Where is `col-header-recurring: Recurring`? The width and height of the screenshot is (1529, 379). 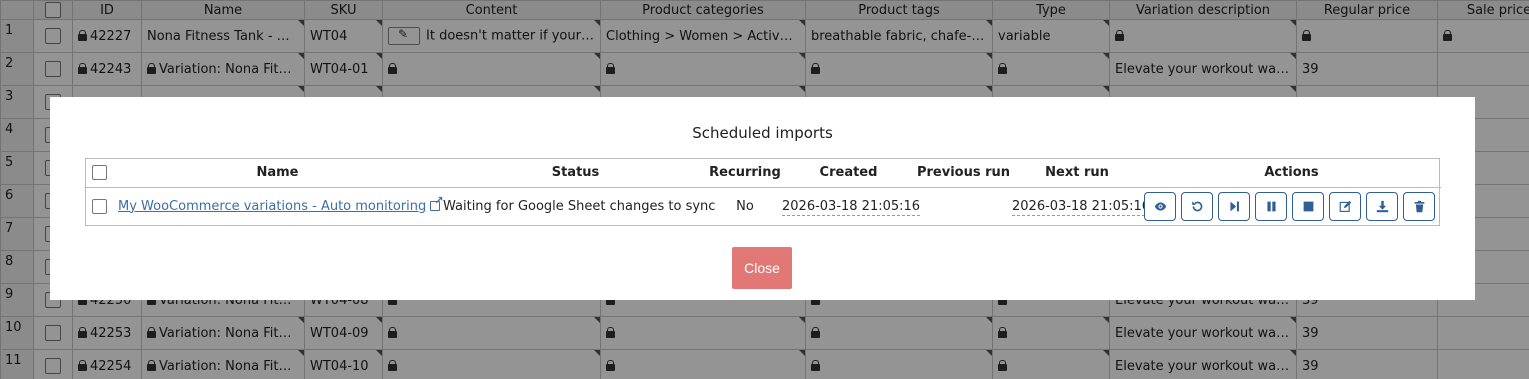
col-header-recurring: Recurring is located at coordinates (745, 173).